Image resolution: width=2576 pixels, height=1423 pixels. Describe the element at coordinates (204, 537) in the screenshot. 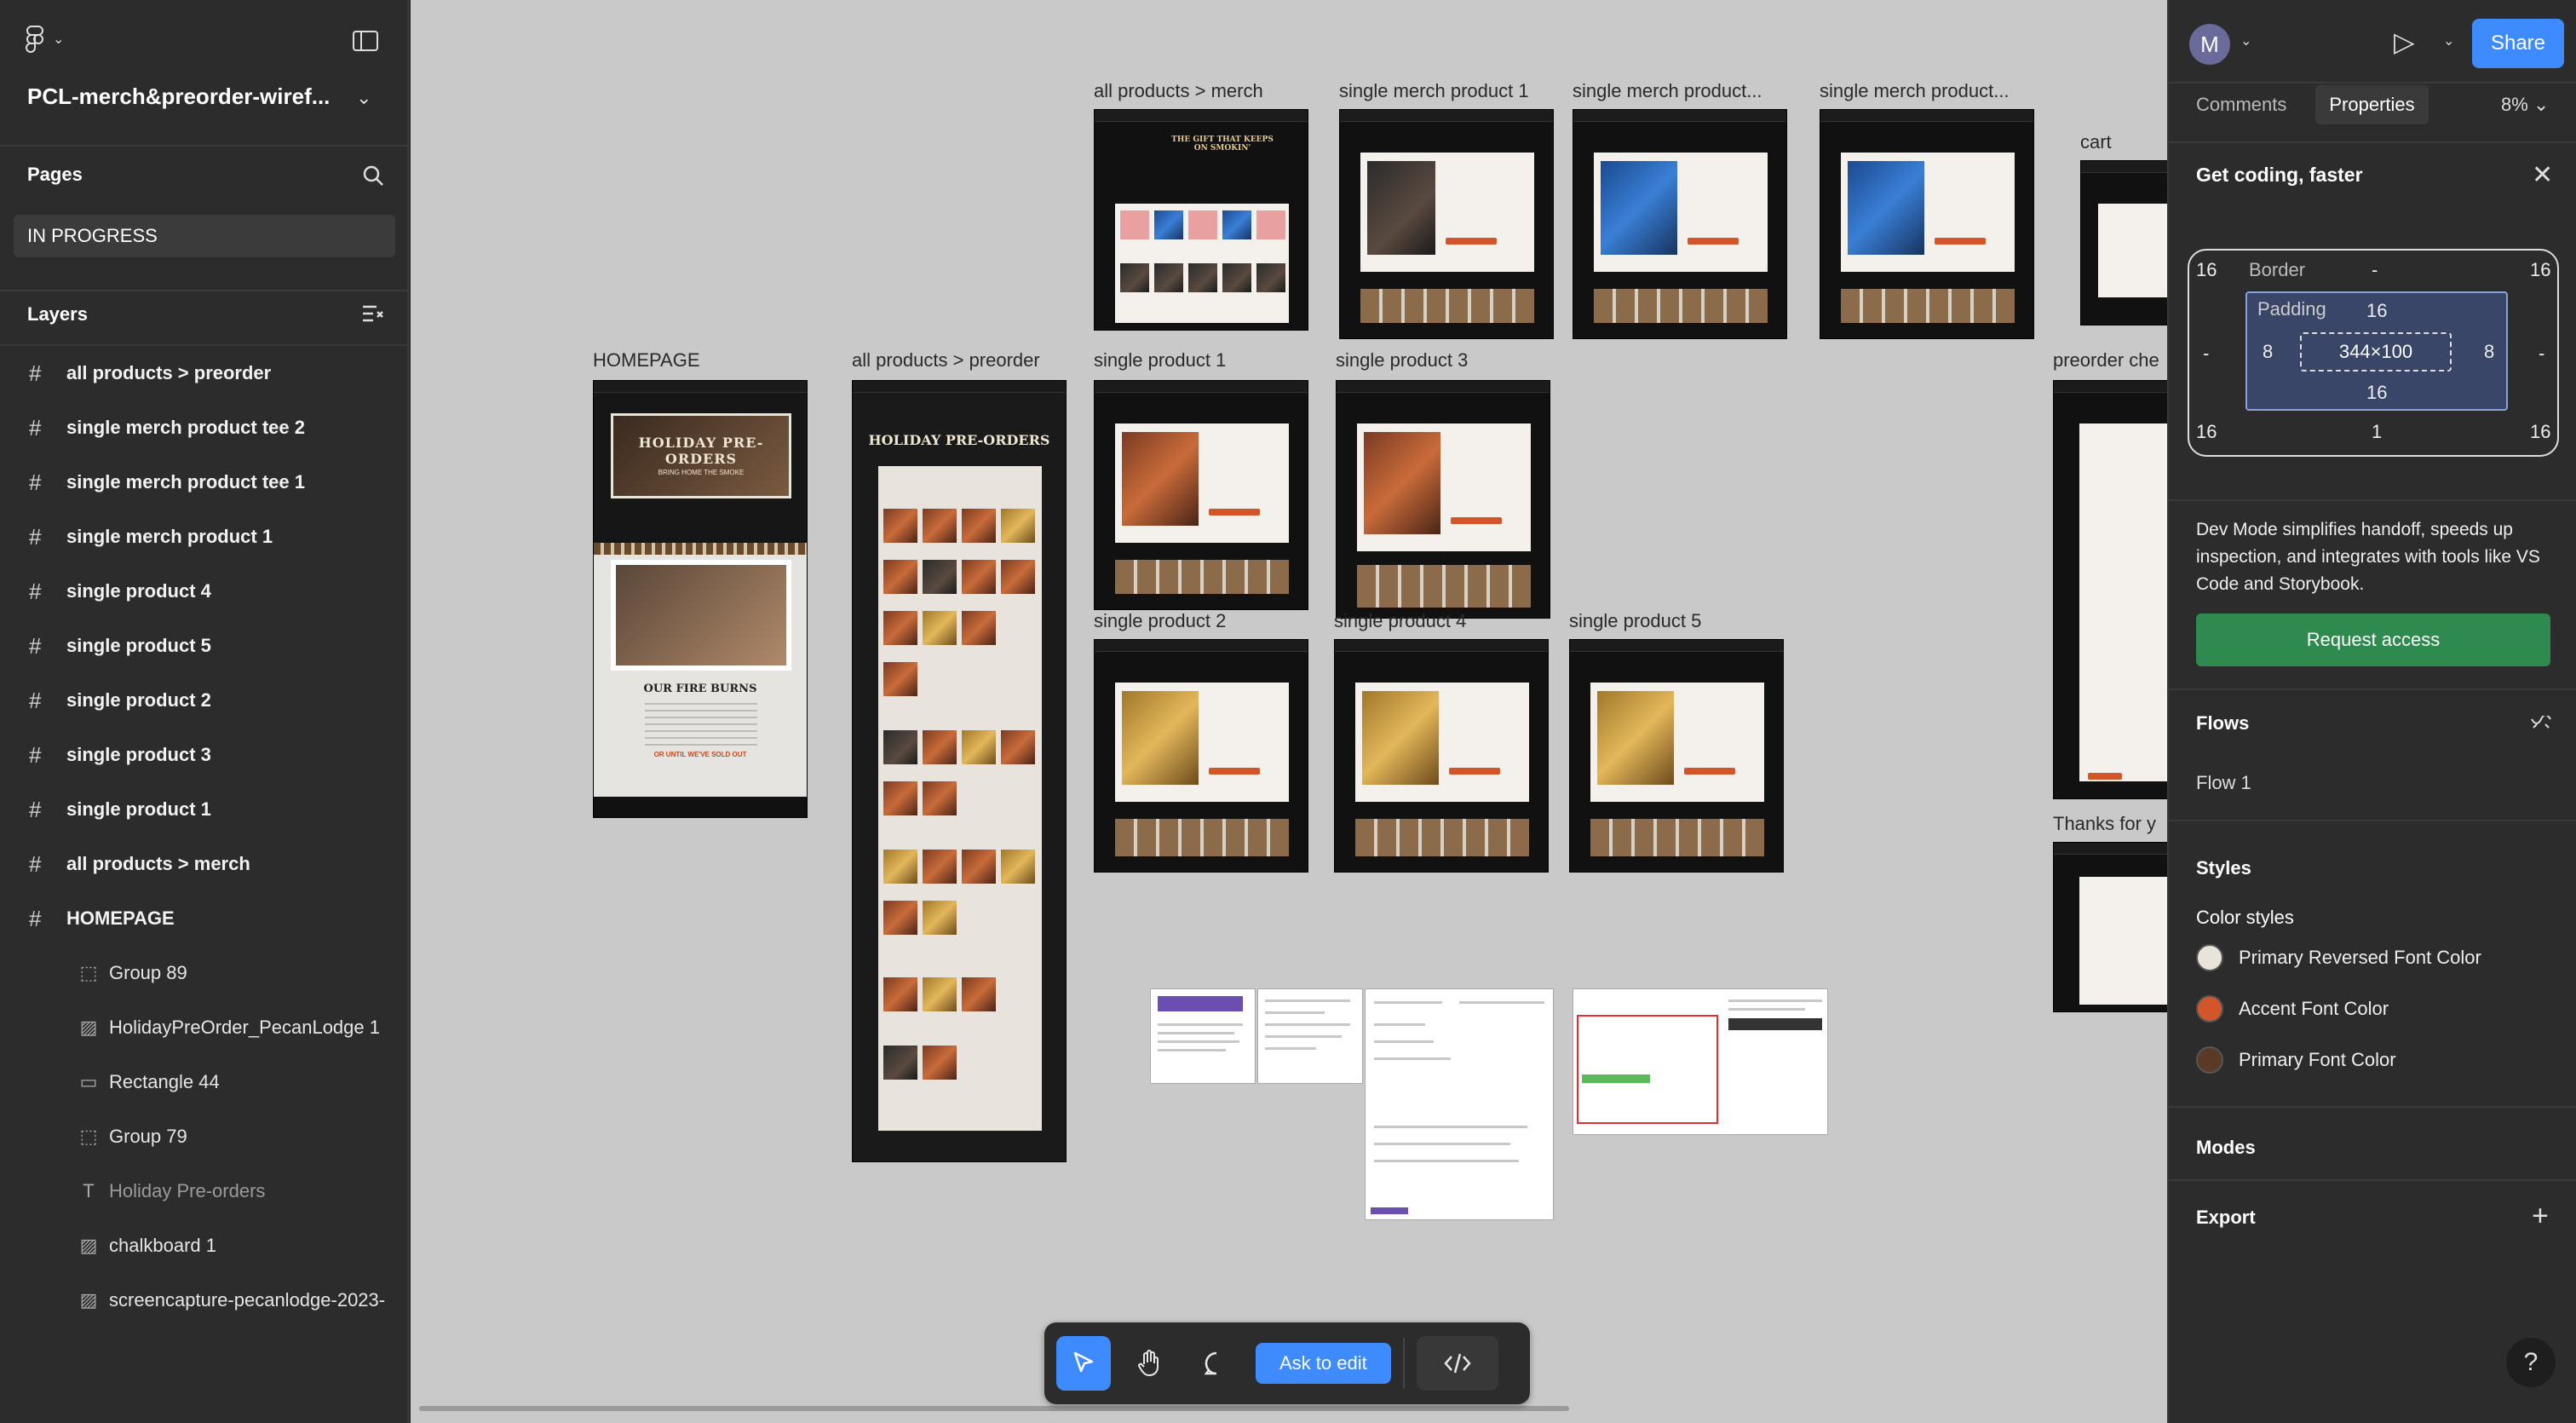

I see `layer-frame: # single merch product 1` at that location.